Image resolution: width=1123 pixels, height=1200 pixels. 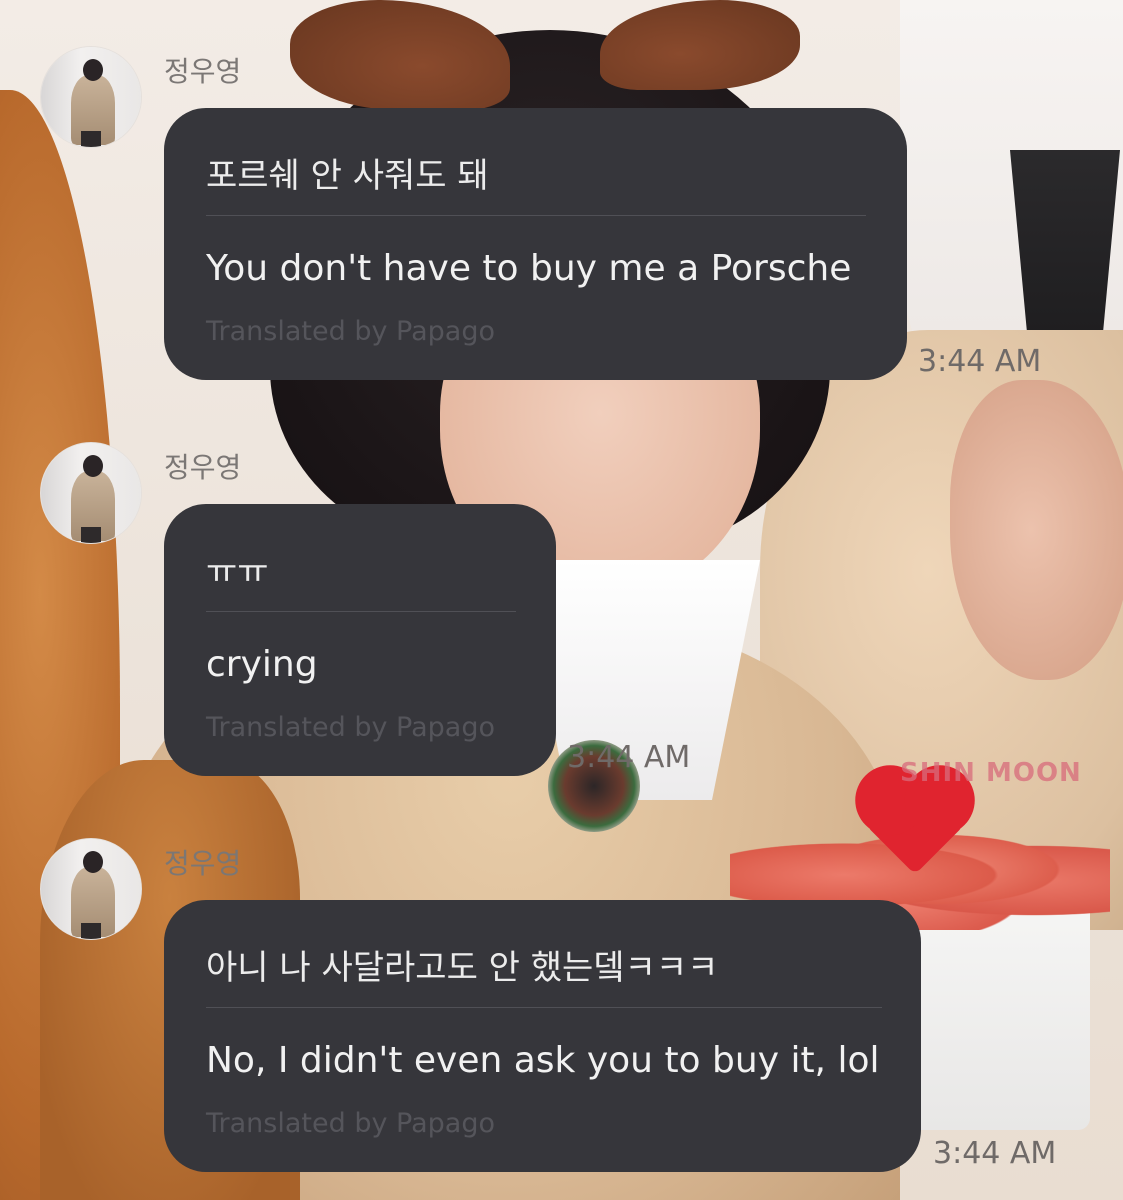 I want to click on translation-credit: Translated by Papago, so click(x=350, y=1123).